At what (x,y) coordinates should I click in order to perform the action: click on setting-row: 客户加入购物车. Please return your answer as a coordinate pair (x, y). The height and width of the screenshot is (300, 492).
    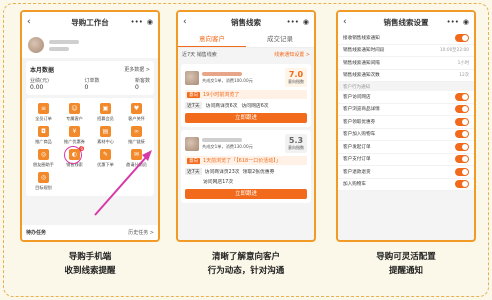
    Looking at the image, I should click on (406, 134).